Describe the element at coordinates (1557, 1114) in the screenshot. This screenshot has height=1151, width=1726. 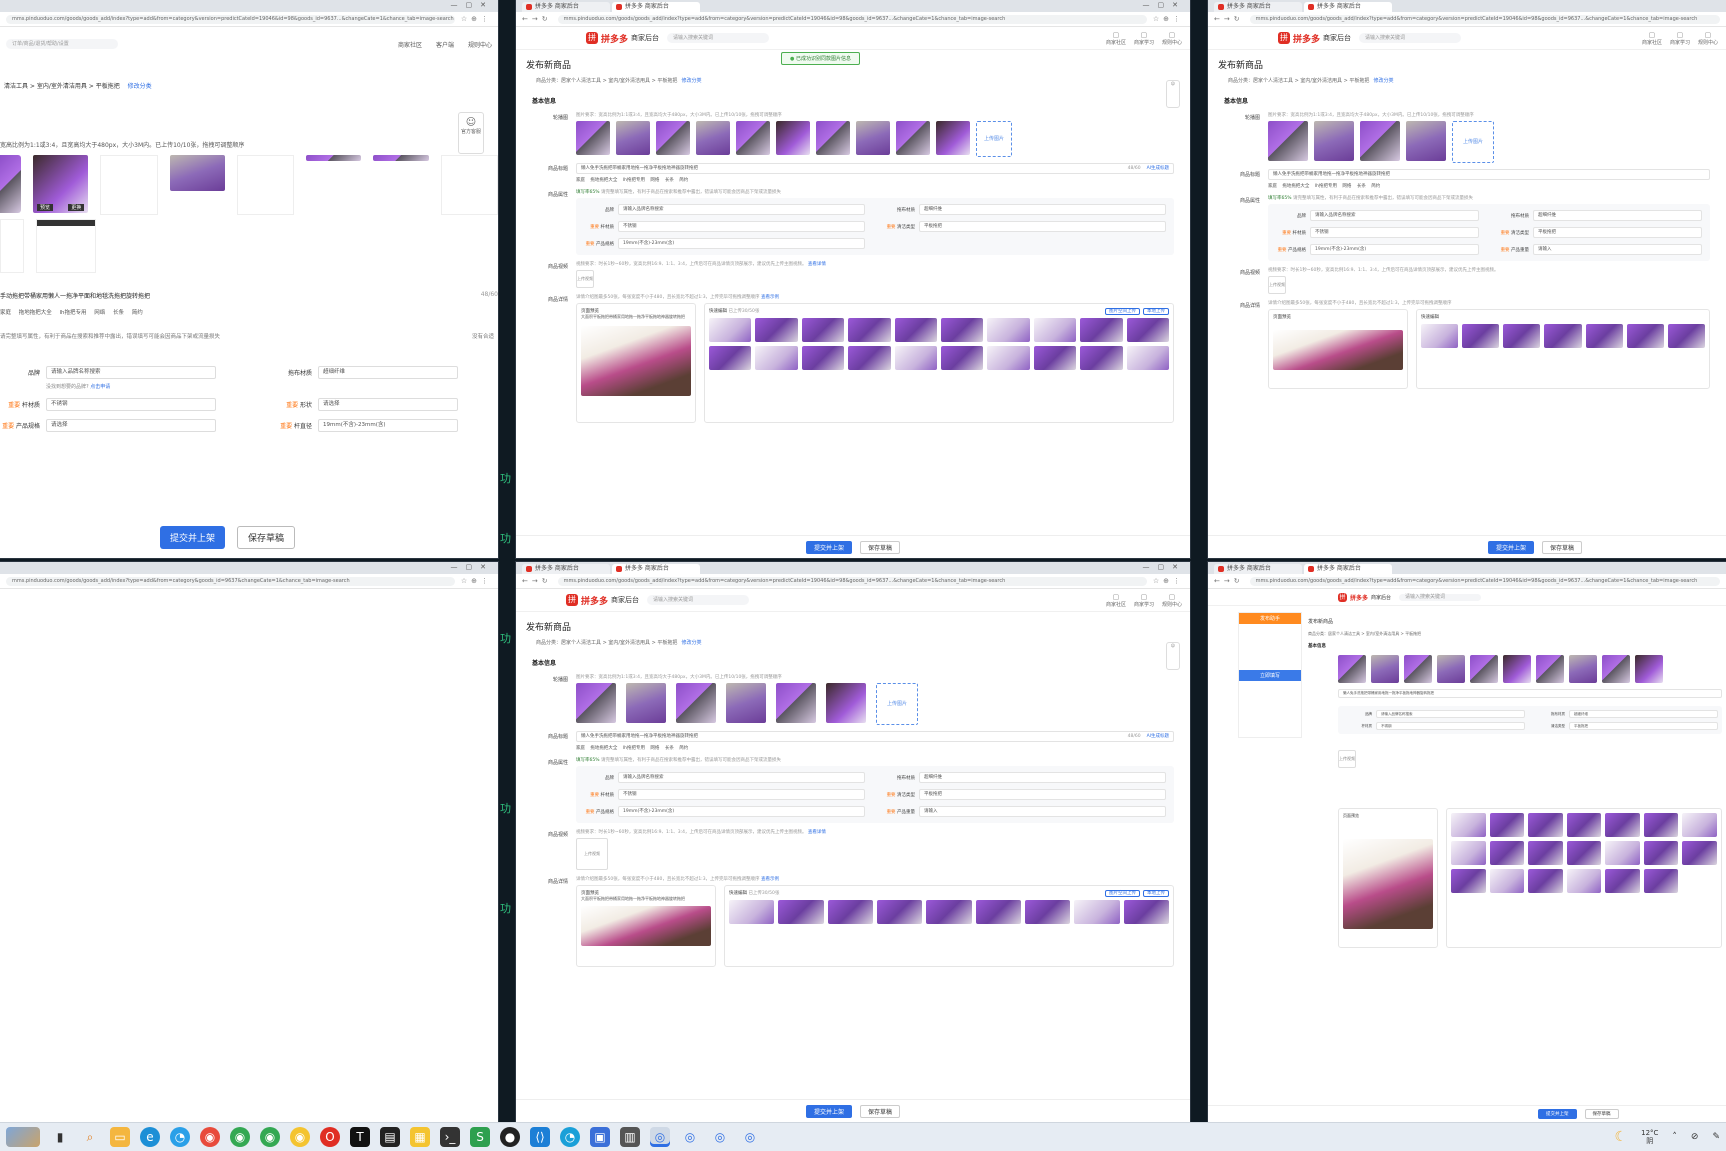
I see `submit-button: 提交并上架` at that location.